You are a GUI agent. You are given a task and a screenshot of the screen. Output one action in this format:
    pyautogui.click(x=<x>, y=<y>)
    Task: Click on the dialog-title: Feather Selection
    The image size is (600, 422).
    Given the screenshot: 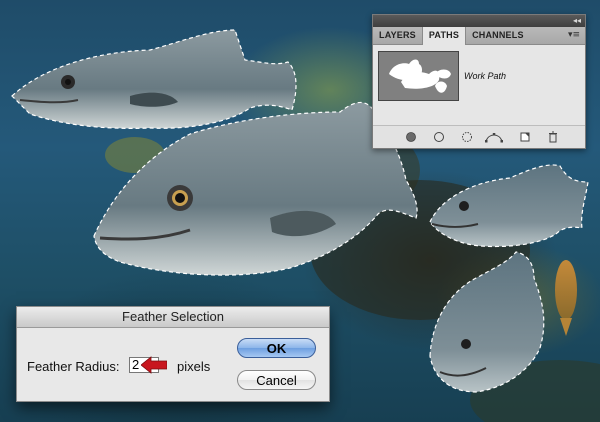 What is the action you would take?
    pyautogui.click(x=173, y=317)
    